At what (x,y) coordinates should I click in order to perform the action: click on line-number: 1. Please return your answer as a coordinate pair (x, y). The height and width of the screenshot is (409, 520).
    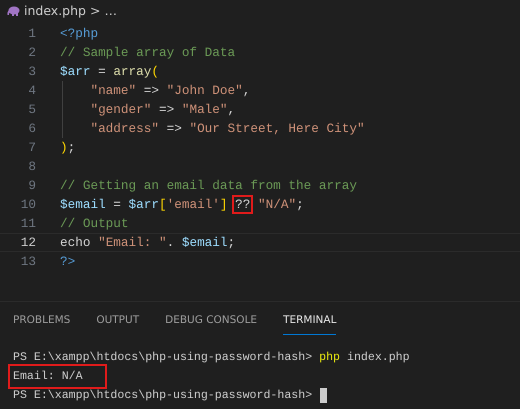
    Looking at the image, I should click on (31, 33).